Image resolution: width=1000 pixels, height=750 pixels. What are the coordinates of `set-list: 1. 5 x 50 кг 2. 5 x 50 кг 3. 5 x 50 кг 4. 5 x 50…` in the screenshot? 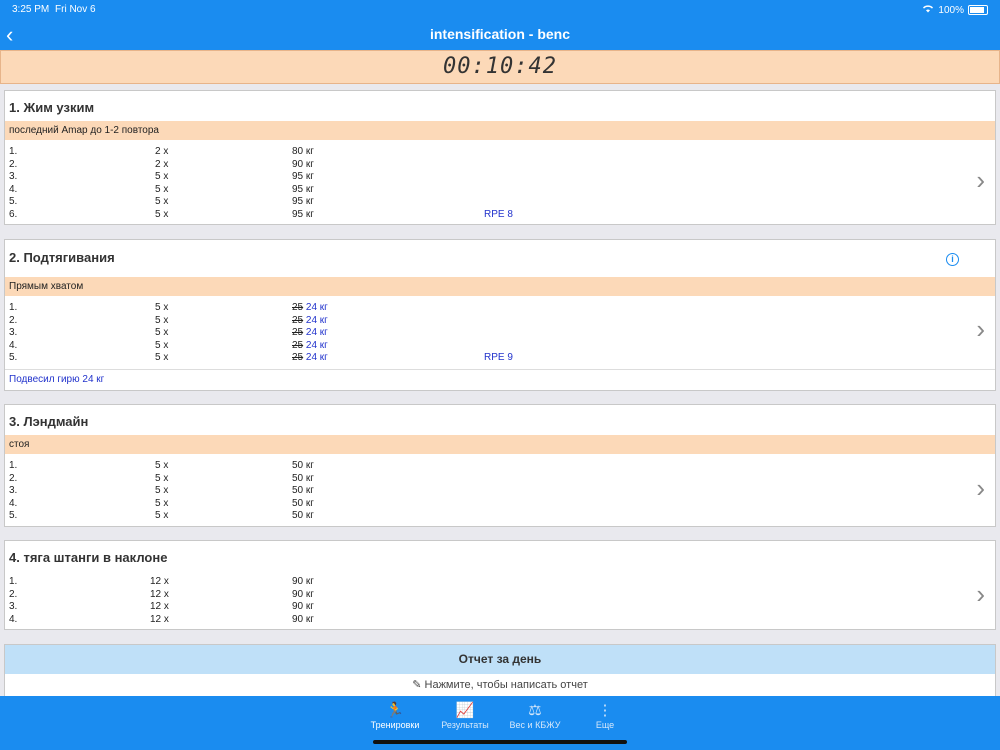 It's located at (500, 488).